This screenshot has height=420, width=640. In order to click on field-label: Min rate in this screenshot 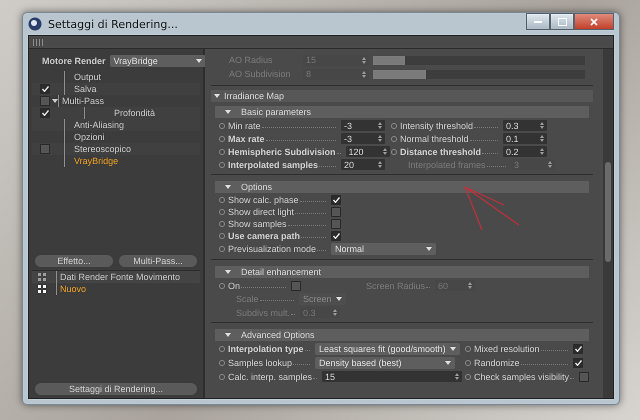, I will do `click(244, 125)`.